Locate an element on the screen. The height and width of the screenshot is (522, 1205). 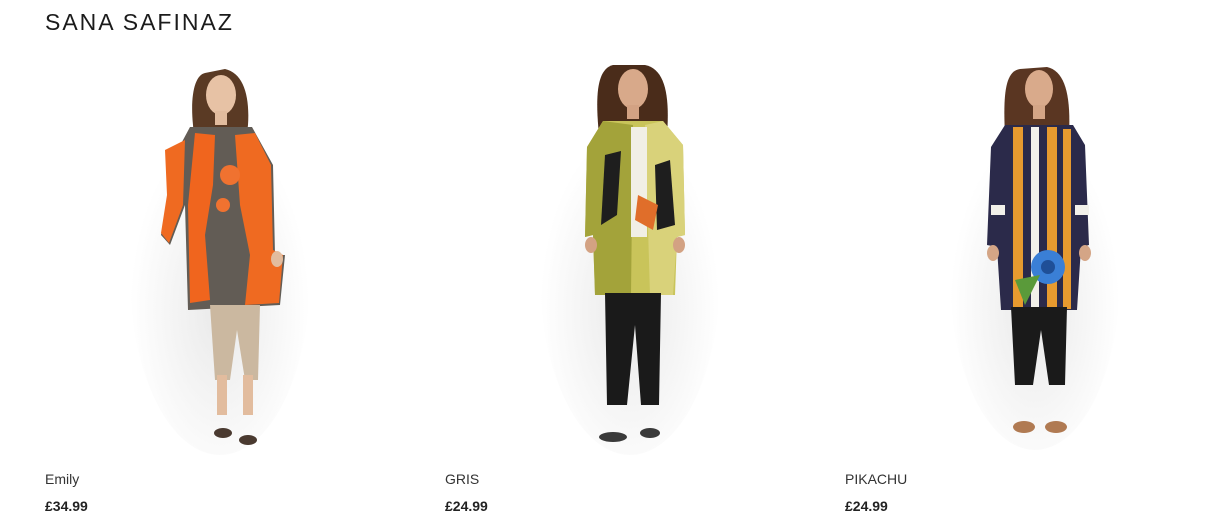
product-name: Emily is located at coordinates (62, 479).